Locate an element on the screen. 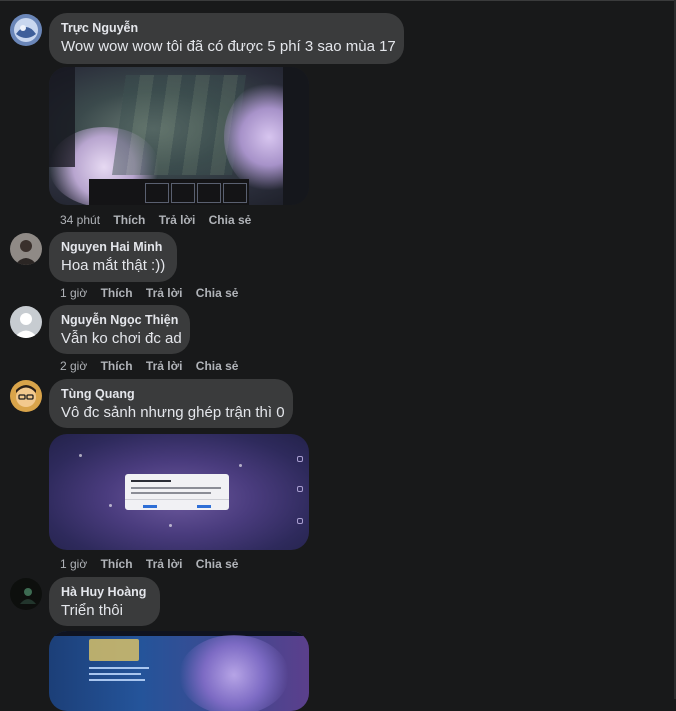  comment-author: Trực Nguyễn is located at coordinates (226, 28).